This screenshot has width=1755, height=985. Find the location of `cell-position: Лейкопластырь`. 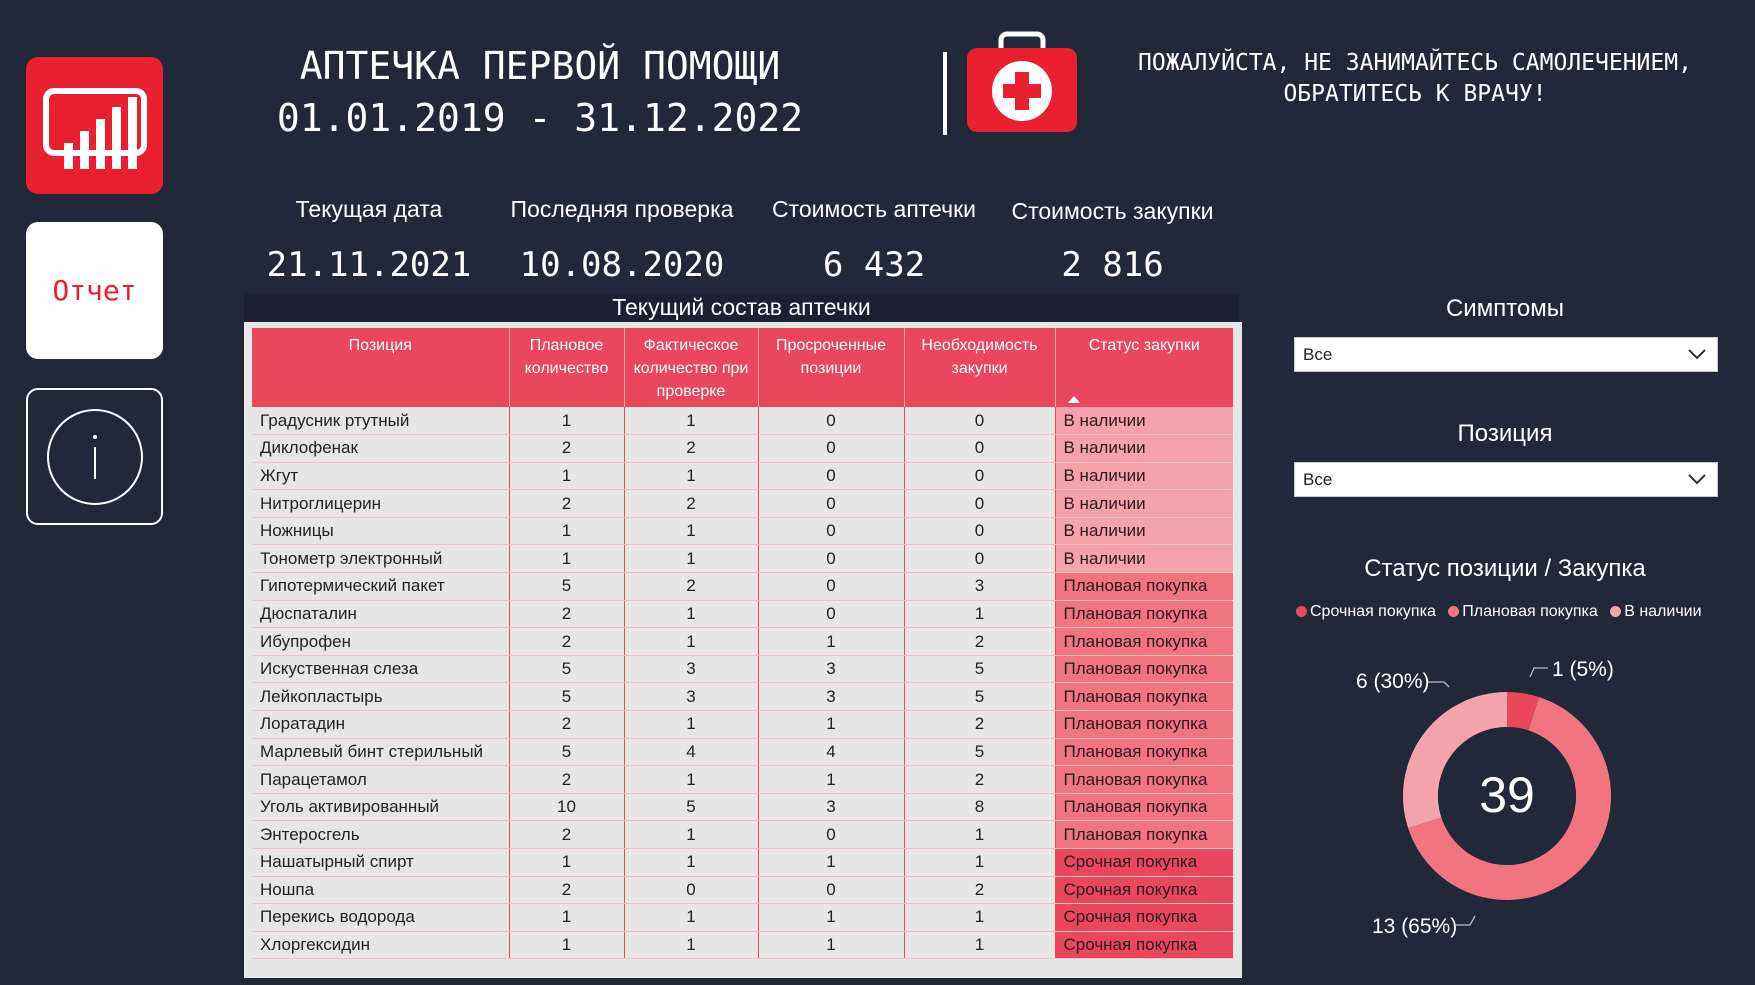

cell-position: Лейкопластырь is located at coordinates (381, 697).